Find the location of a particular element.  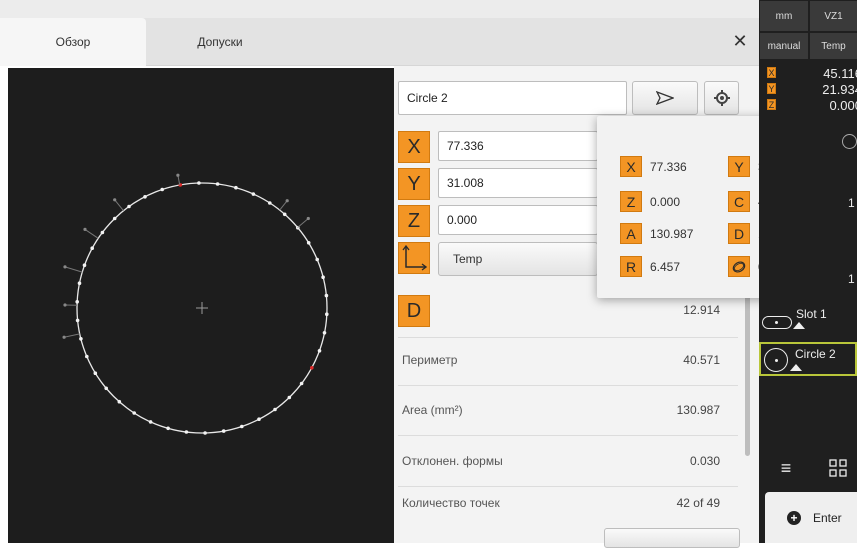

x-axis-button: X is located at coordinates (414, 147).